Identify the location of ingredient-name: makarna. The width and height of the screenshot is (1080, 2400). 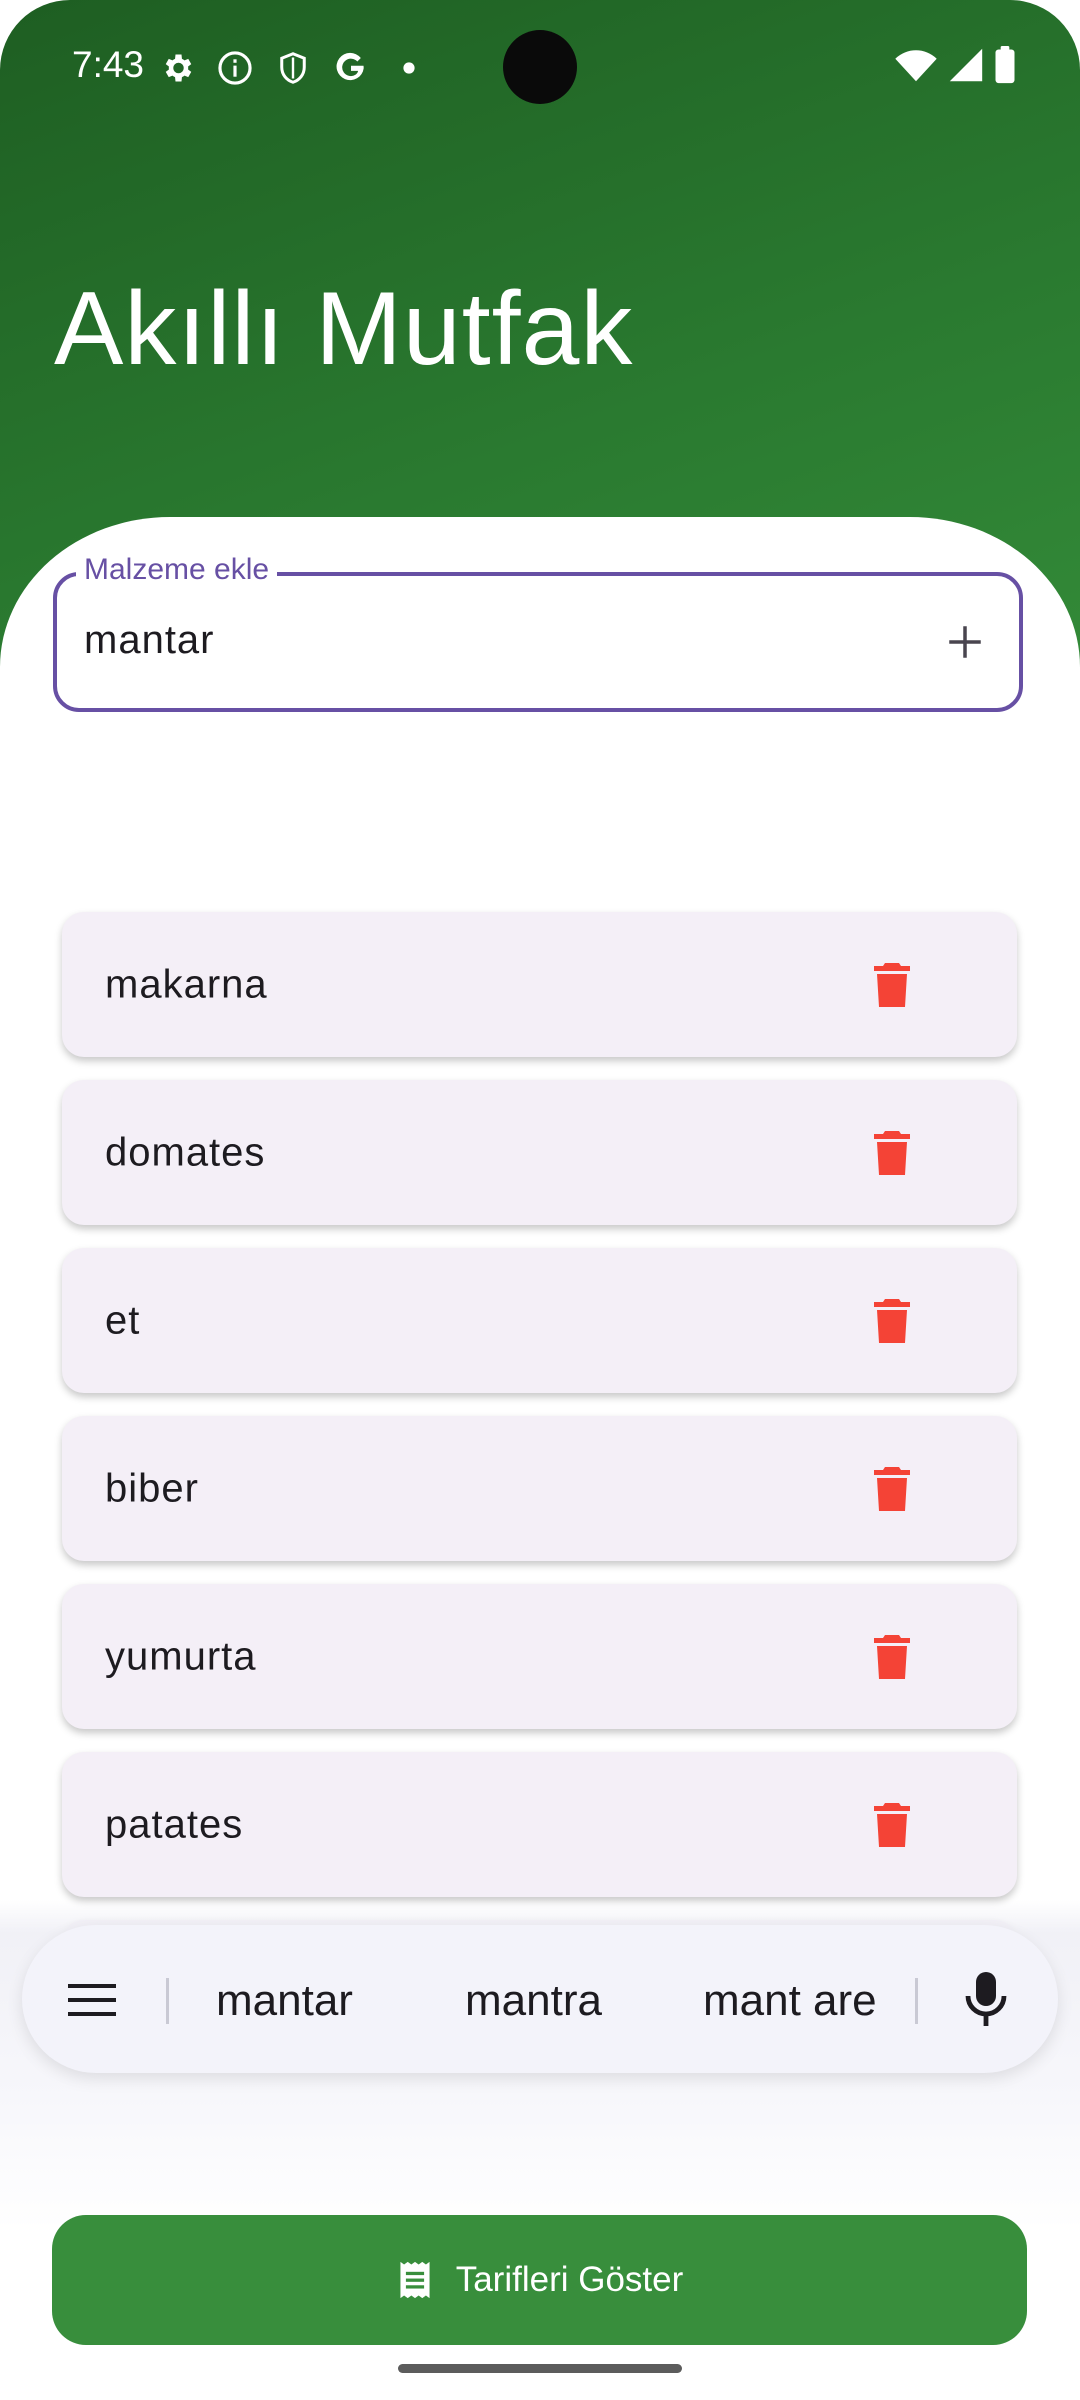
(186, 984).